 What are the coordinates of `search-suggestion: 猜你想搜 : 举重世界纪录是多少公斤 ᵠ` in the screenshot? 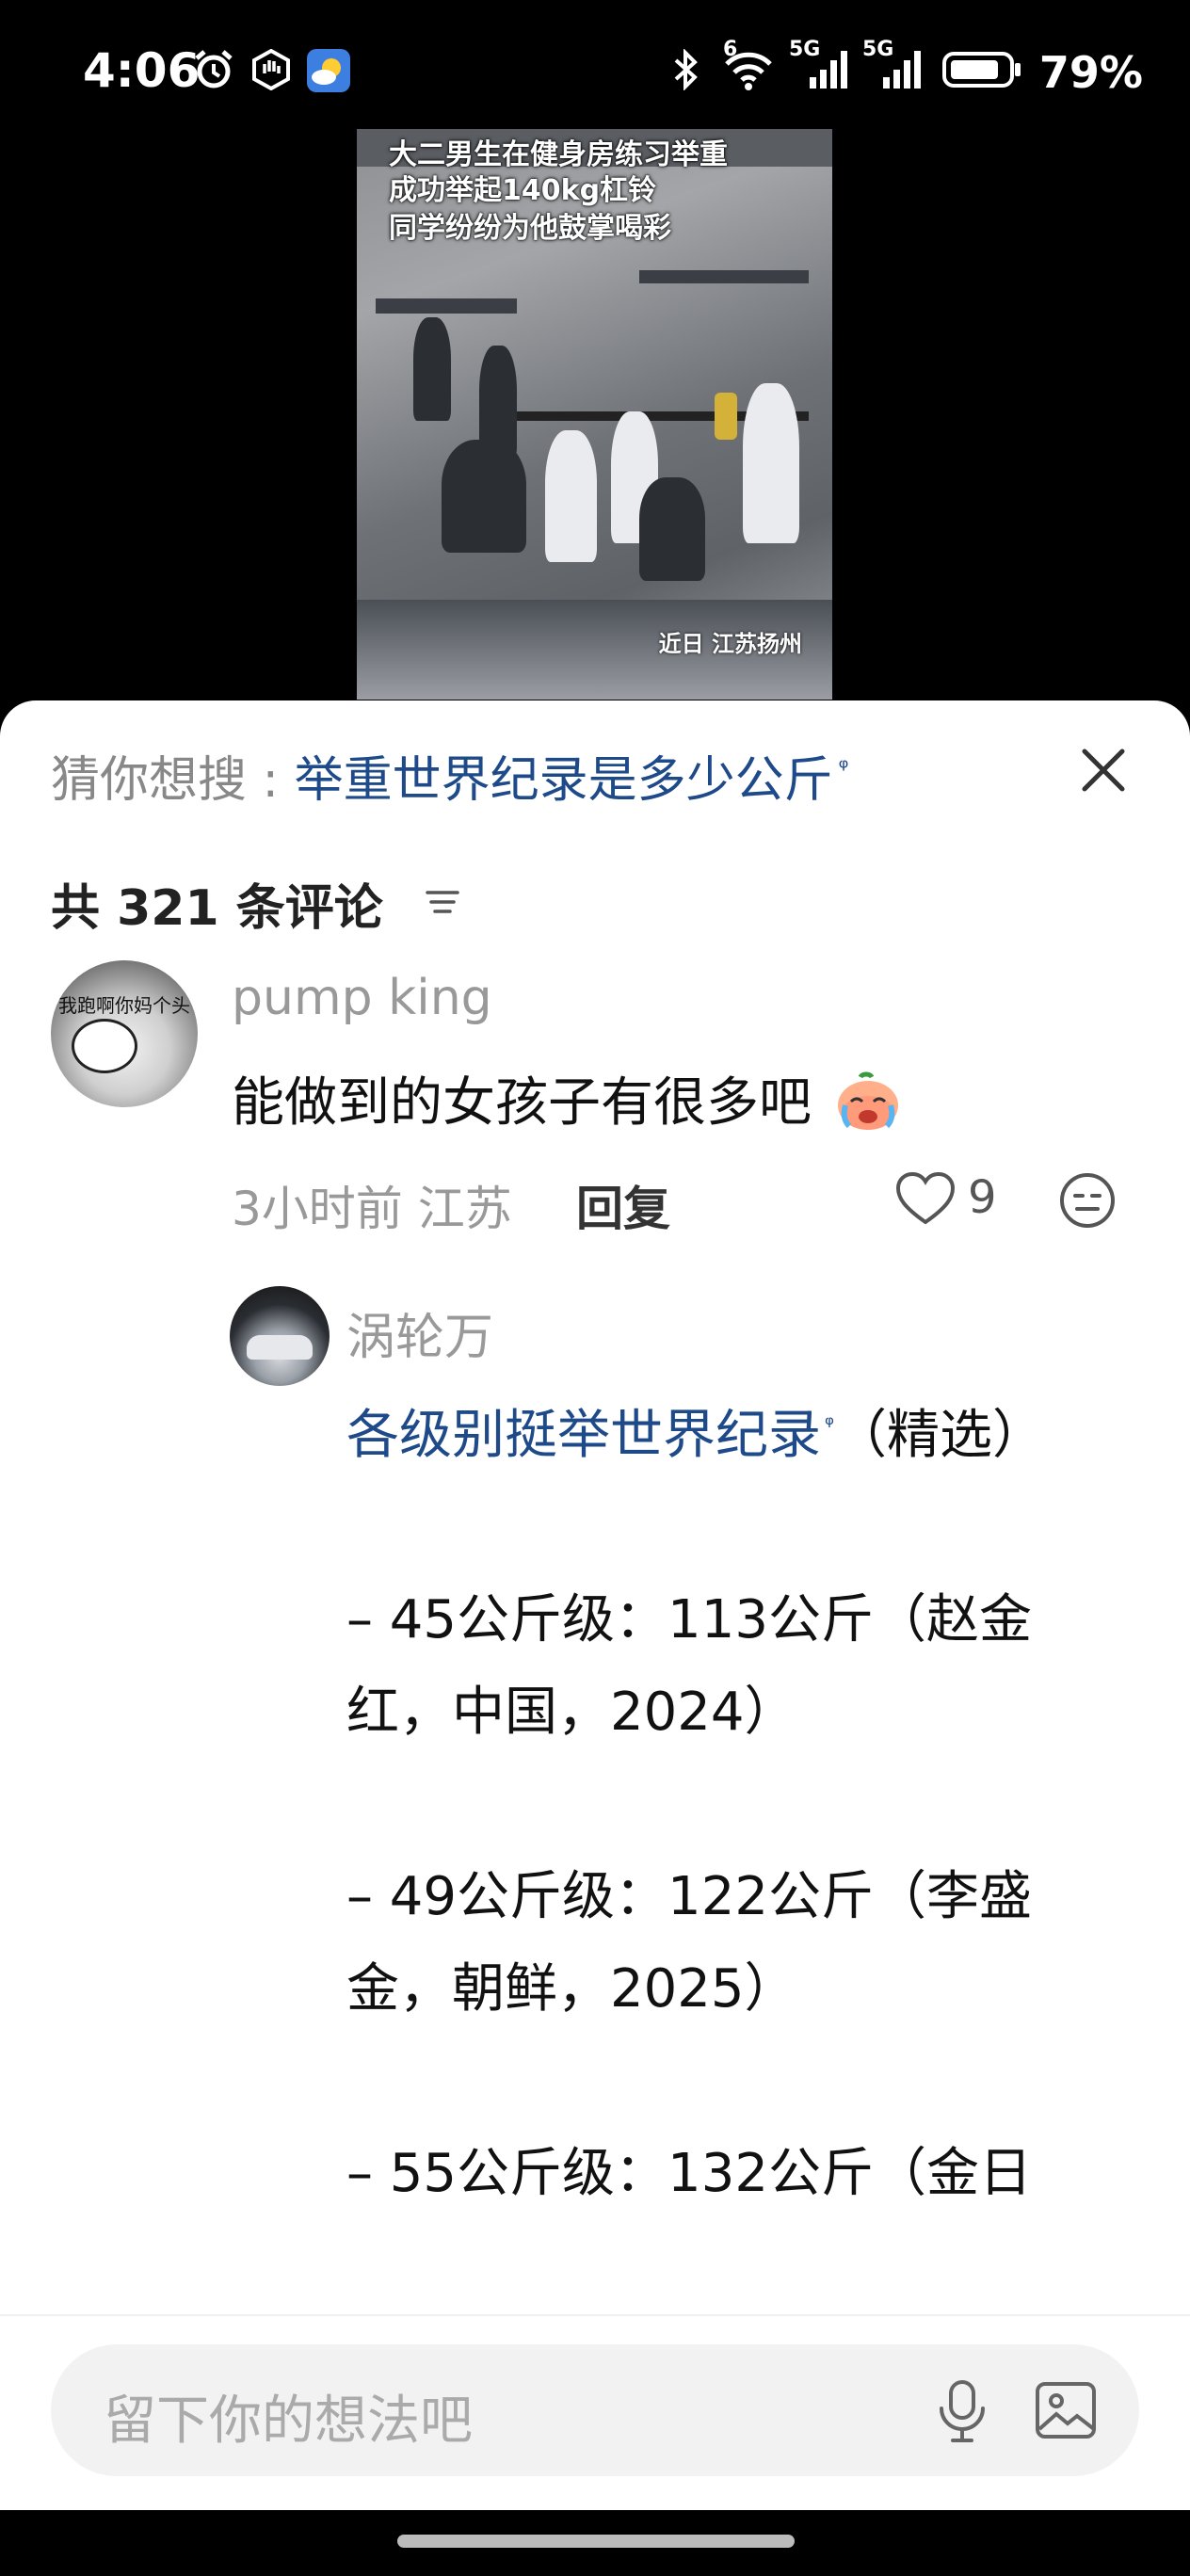 It's located at (449, 775).